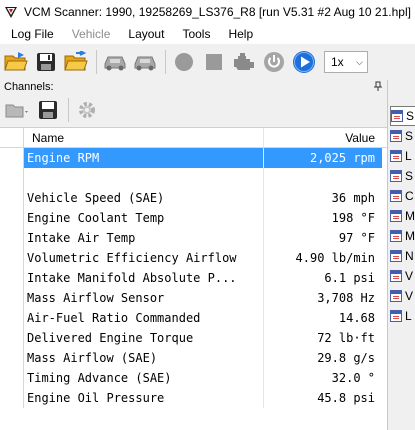 This screenshot has width=415, height=430. Describe the element at coordinates (378, 87) in the screenshot. I see `pin-icon` at that location.